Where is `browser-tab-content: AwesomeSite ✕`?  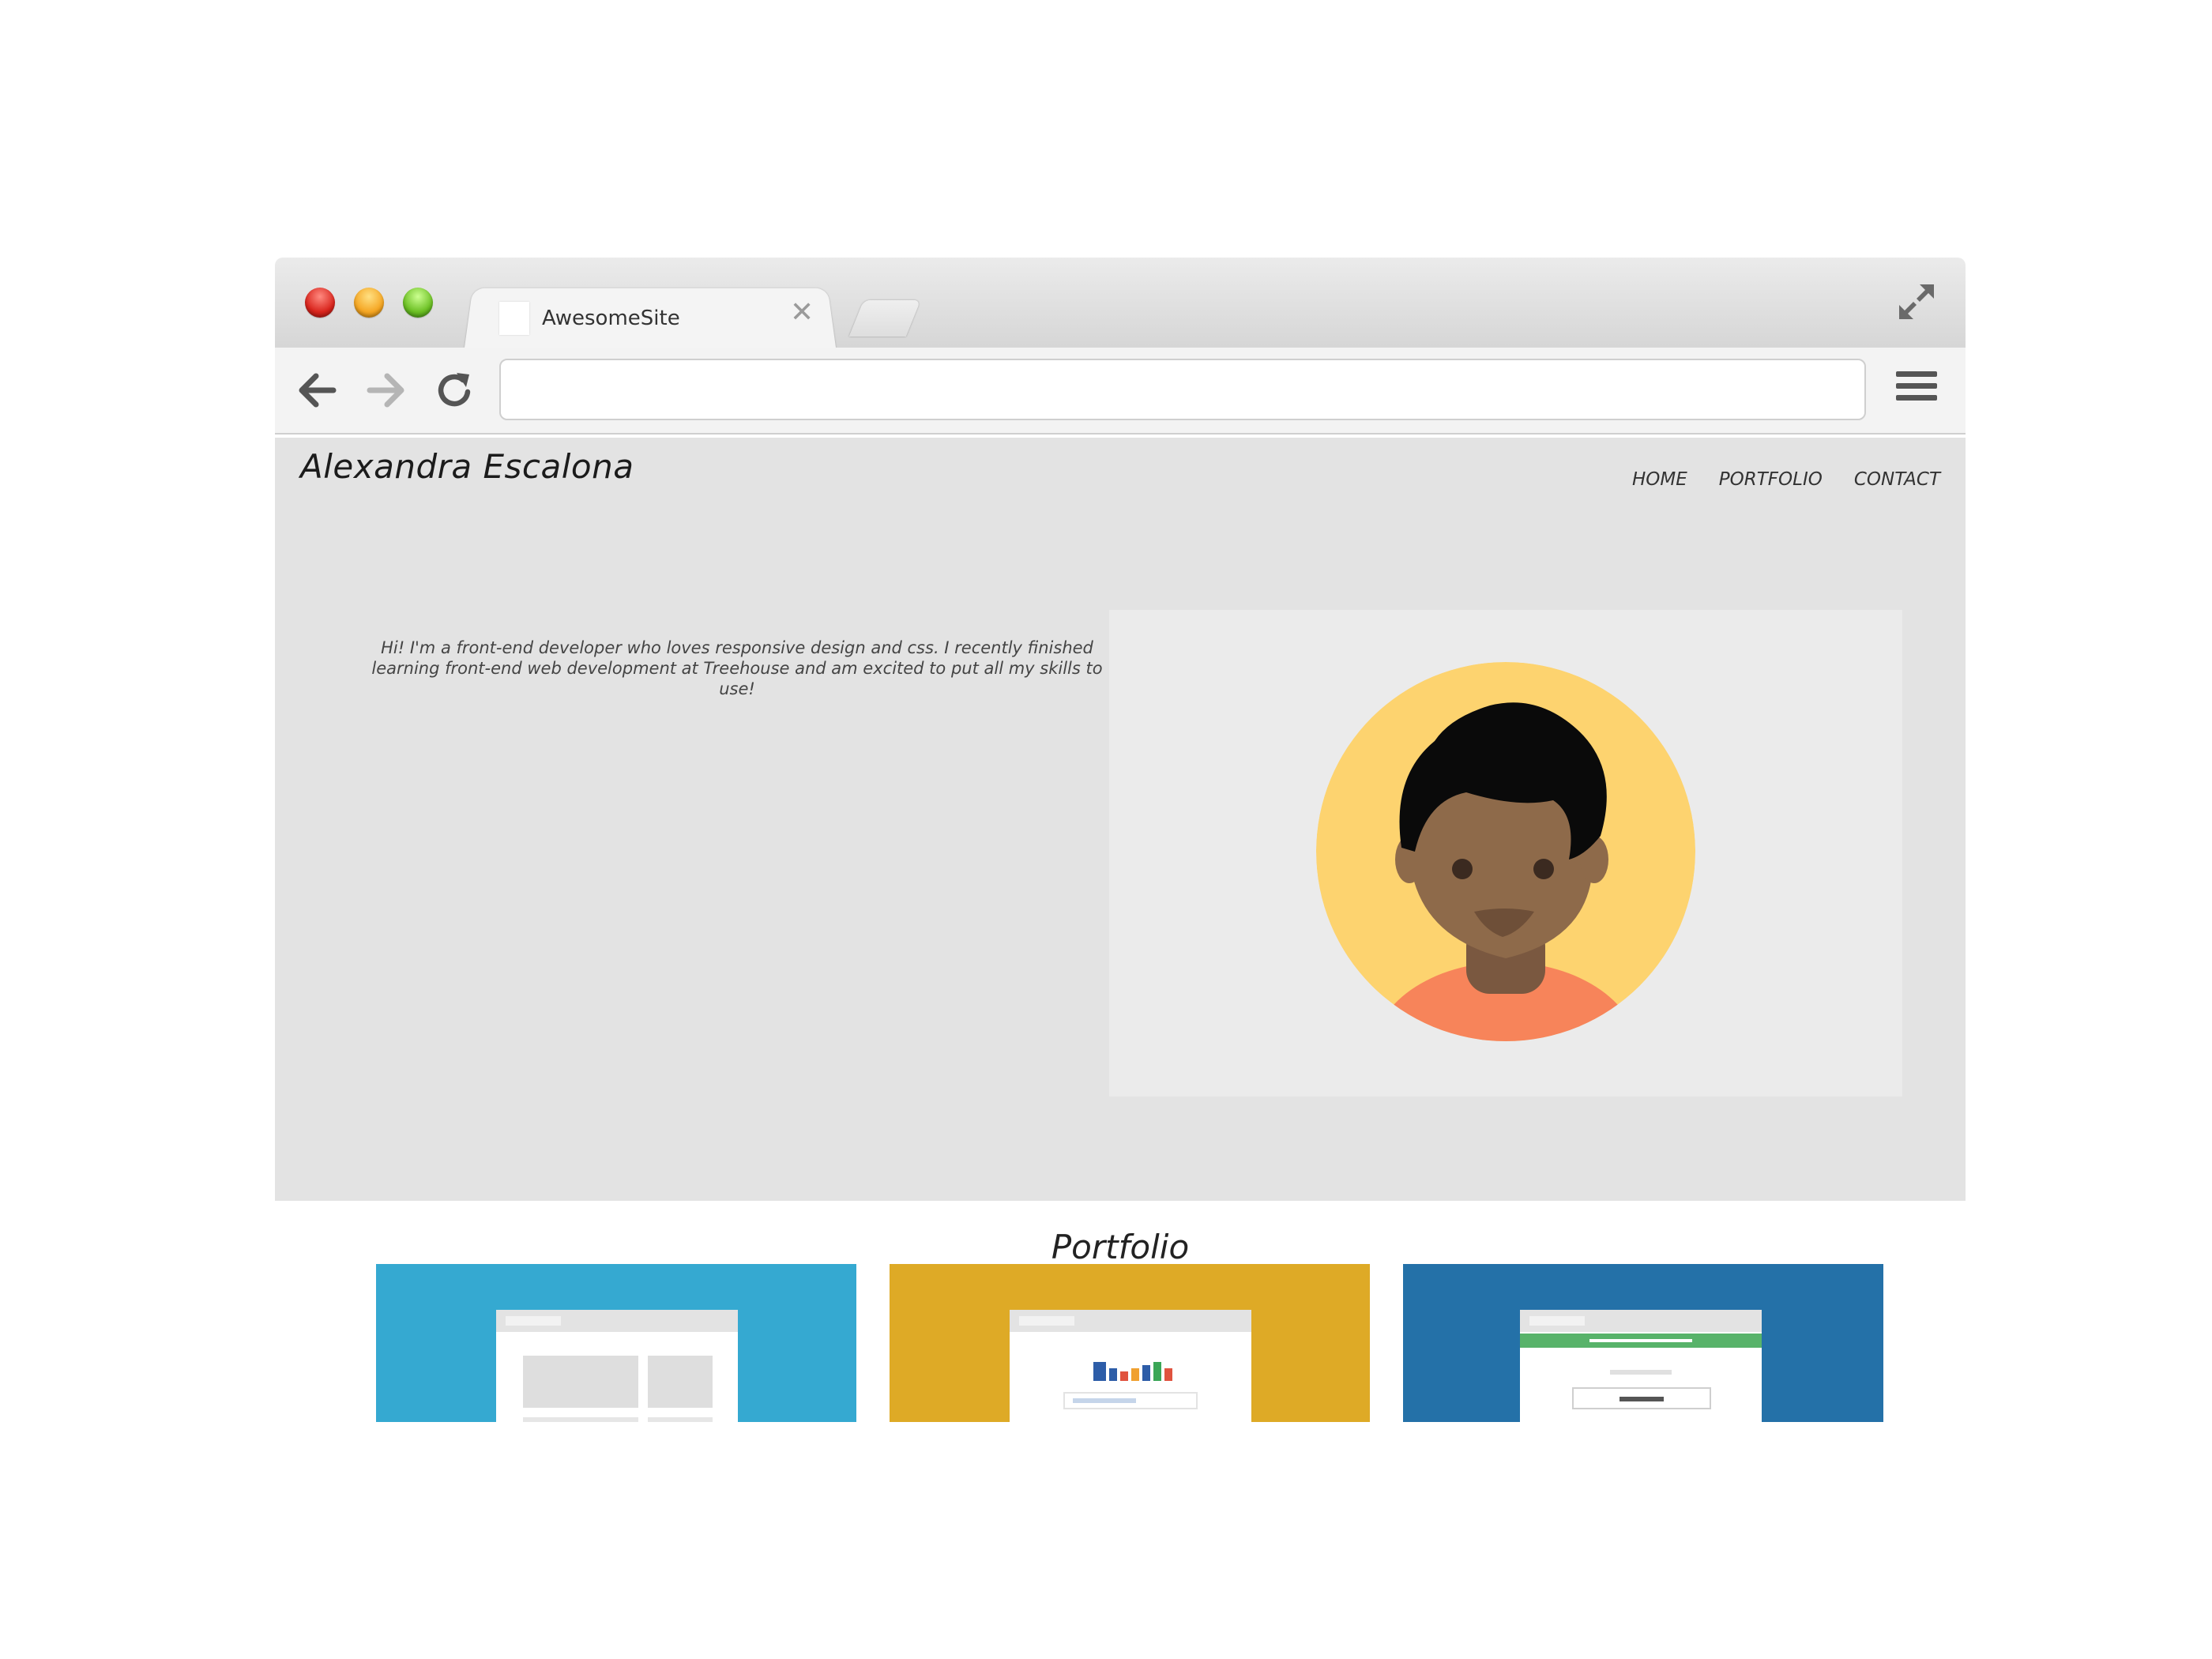 browser-tab-content: AwesomeSite ✕ is located at coordinates (651, 316).